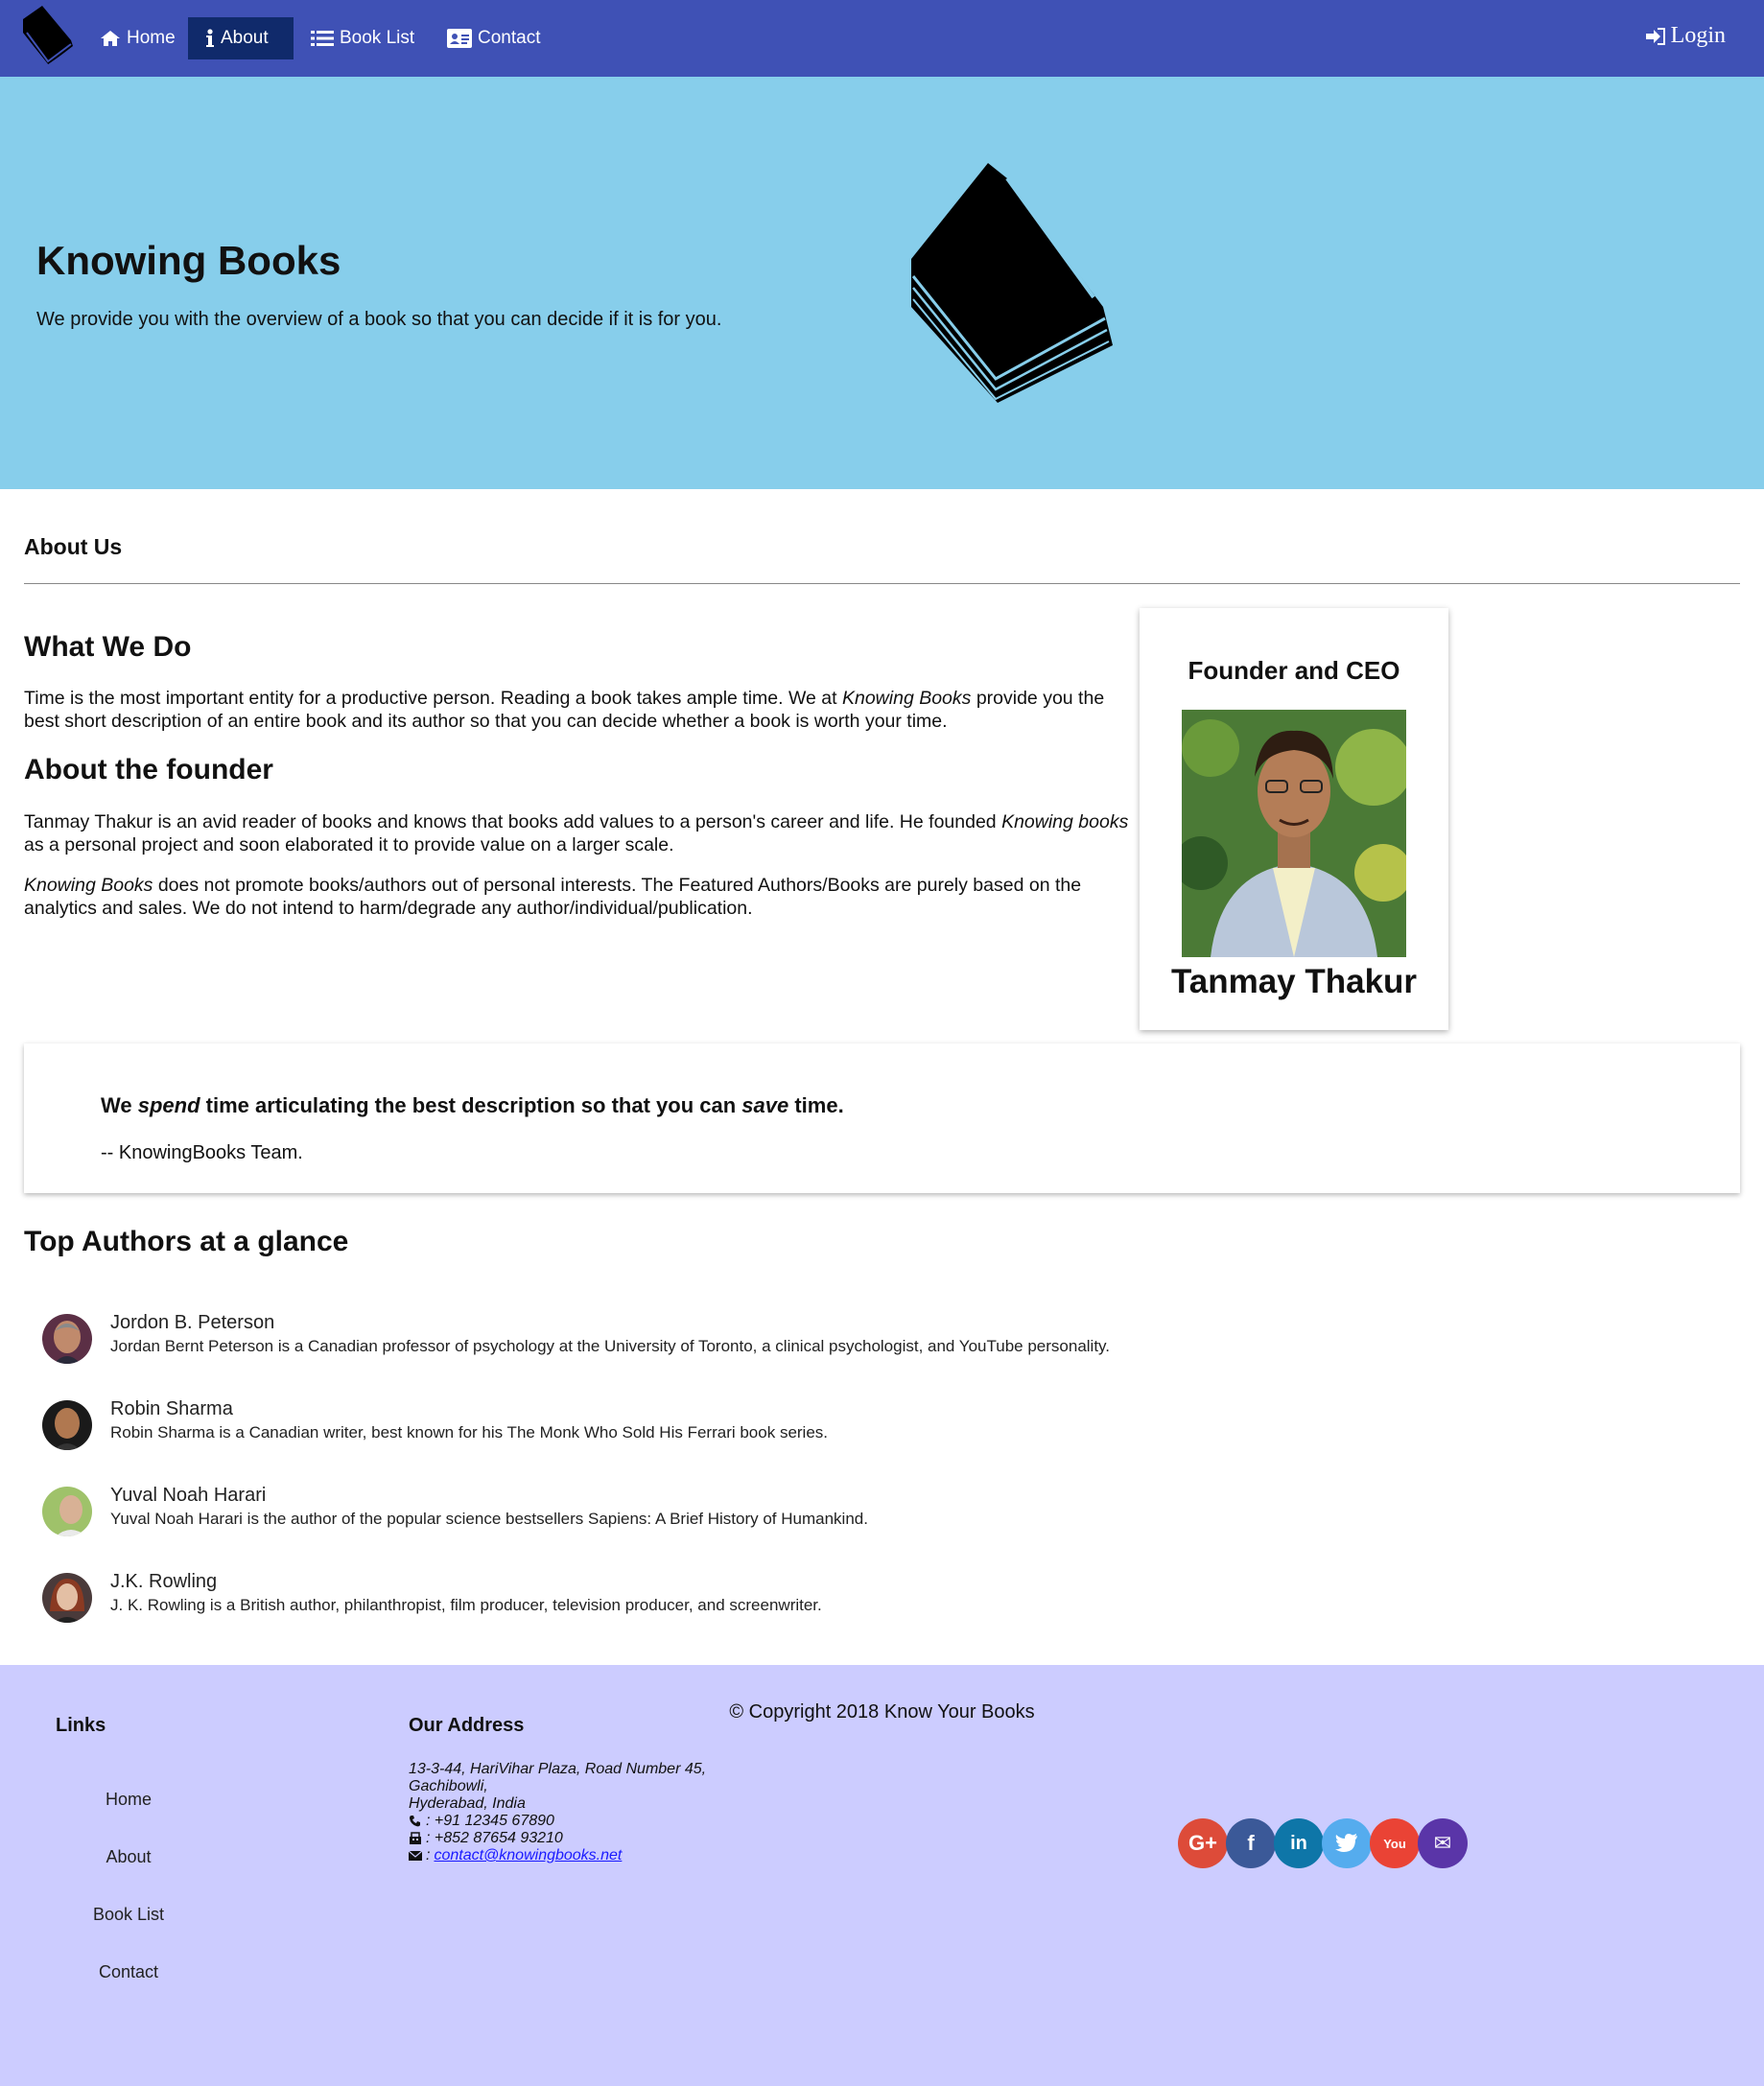  What do you see at coordinates (1294, 981) in the screenshot?
I see `founder-name: Tanmay Thakur` at bounding box center [1294, 981].